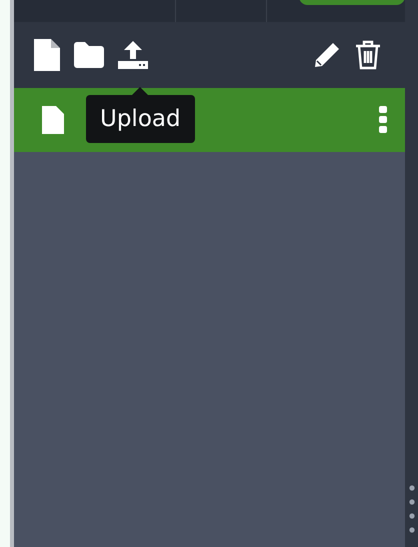  I want to click on upload-tooltip: Upload, so click(140, 115).